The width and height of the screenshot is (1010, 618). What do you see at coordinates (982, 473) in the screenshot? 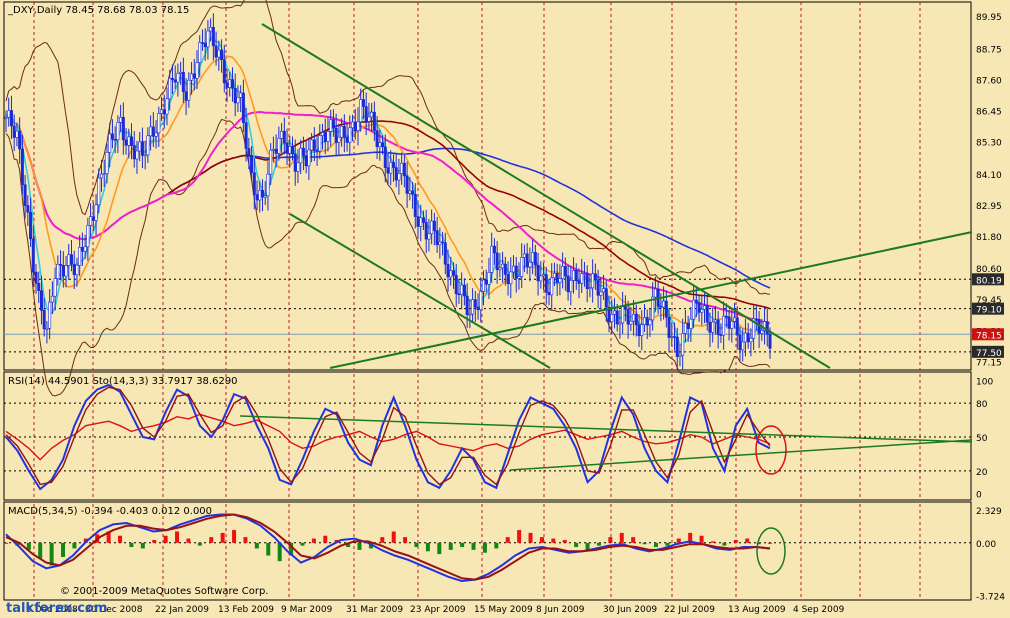
I see `osc-tick-label: 20` at bounding box center [982, 473].